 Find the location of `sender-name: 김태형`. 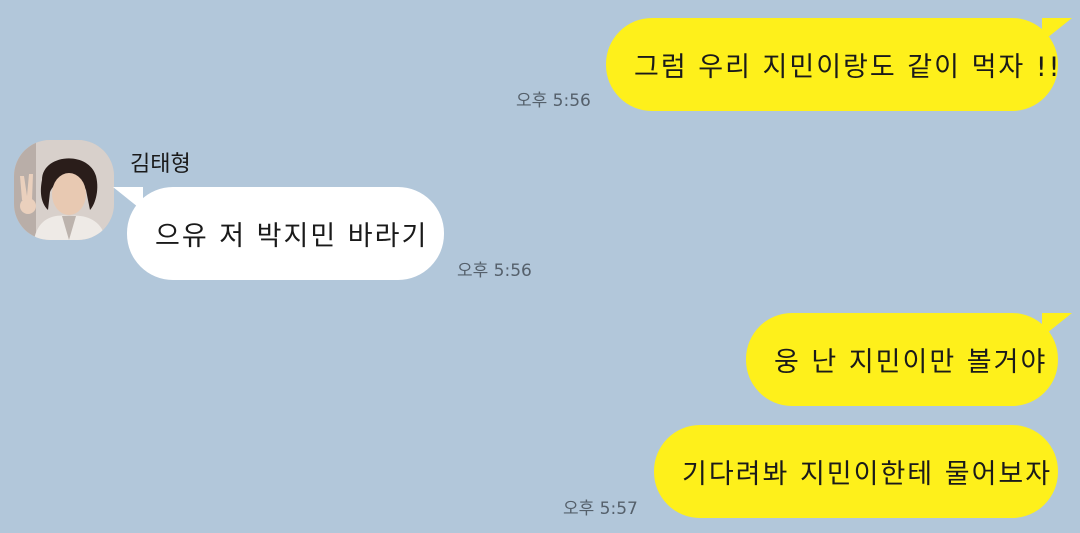

sender-name: 김태형 is located at coordinates (160, 164).